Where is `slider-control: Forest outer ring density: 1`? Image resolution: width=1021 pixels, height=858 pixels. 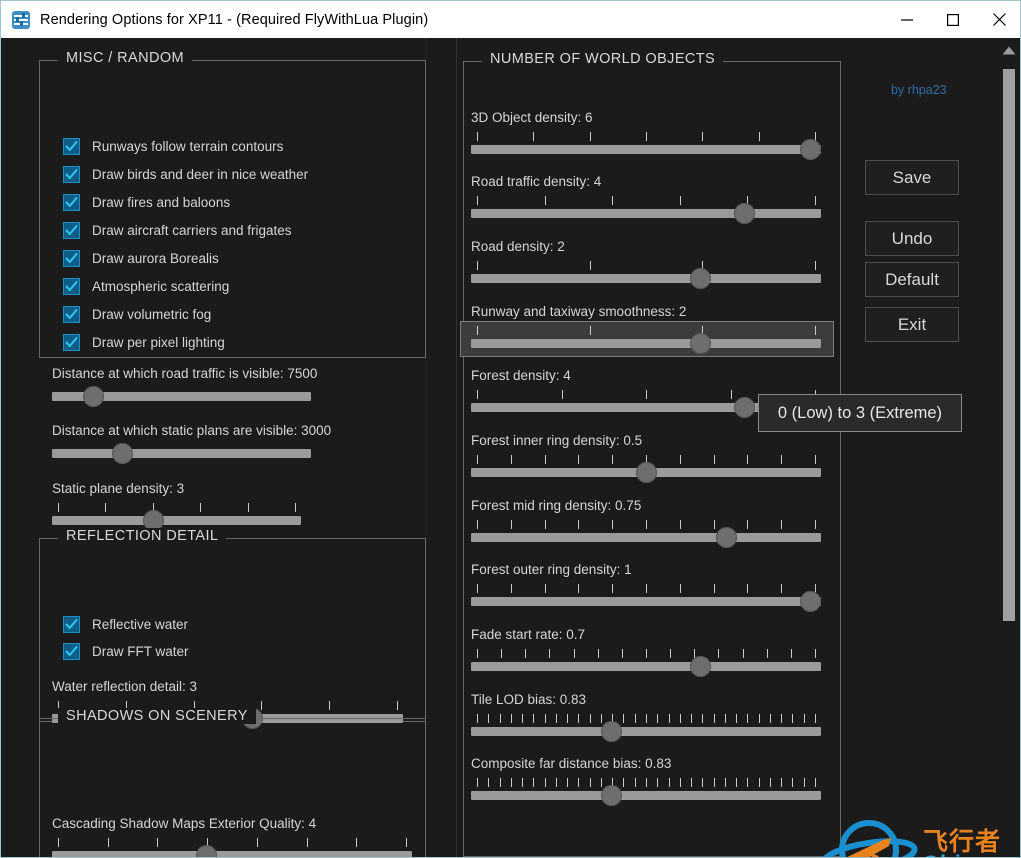
slider-control: Forest outer ring density: 1 is located at coordinates (646, 587).